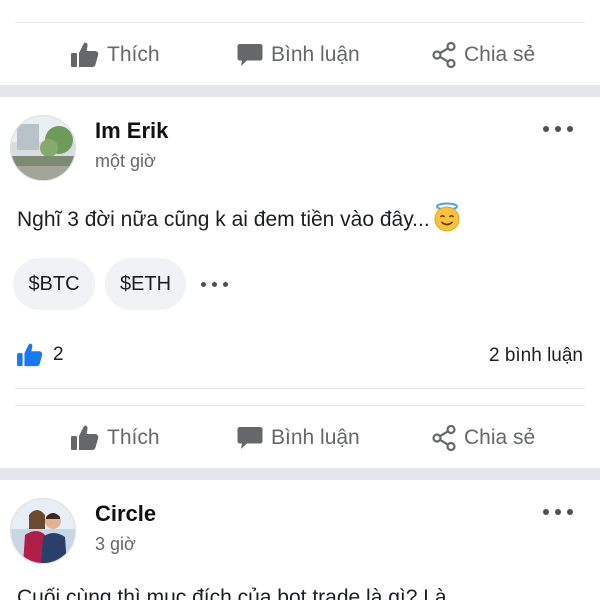 This screenshot has height=600, width=600. Describe the element at coordinates (536, 356) in the screenshot. I see `comment-count: 2 bình luận` at that location.